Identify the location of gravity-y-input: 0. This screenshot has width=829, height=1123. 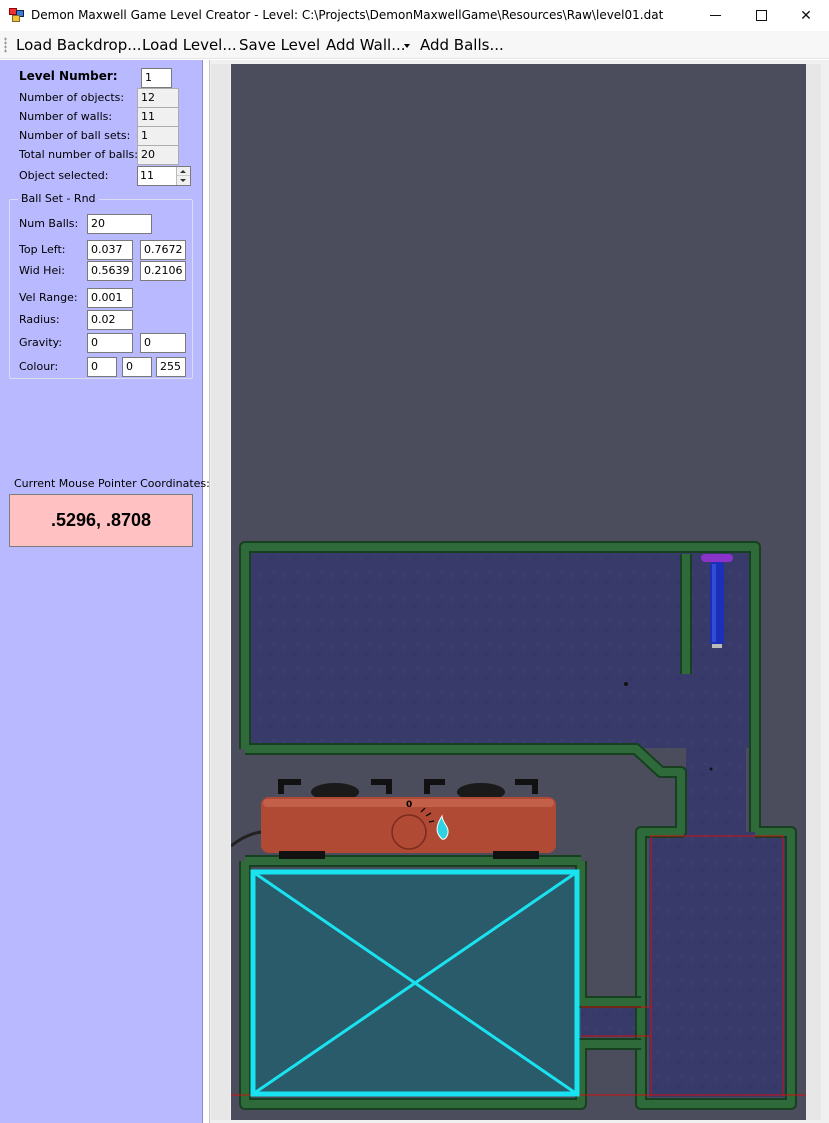
(163, 343).